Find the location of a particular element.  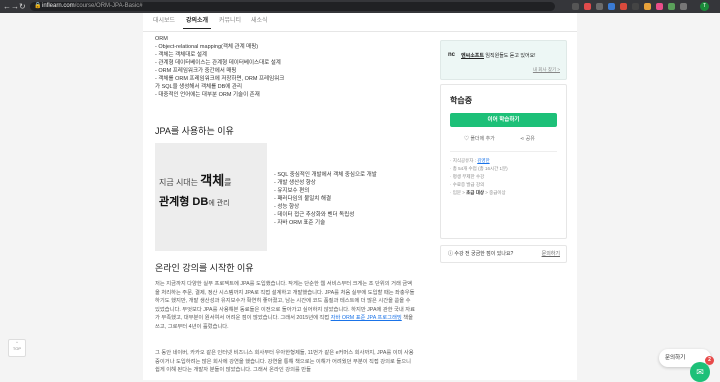

image-text-line1: 지금 시대는 객체를 is located at coordinates (195, 180).